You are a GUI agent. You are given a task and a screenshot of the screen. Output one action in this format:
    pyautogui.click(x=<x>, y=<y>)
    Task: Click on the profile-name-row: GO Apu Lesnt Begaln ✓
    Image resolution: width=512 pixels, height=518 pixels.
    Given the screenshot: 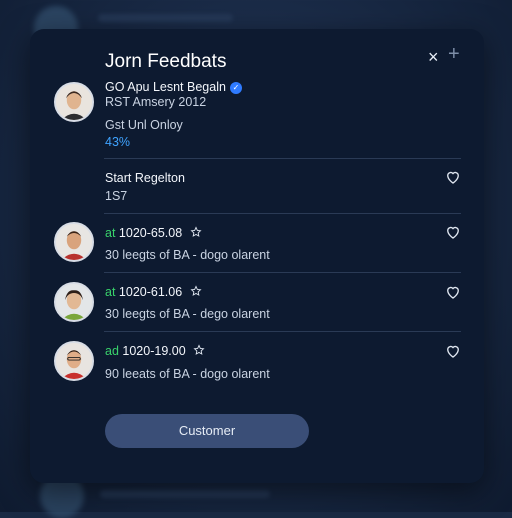 What is the action you would take?
    pyautogui.click(x=173, y=87)
    